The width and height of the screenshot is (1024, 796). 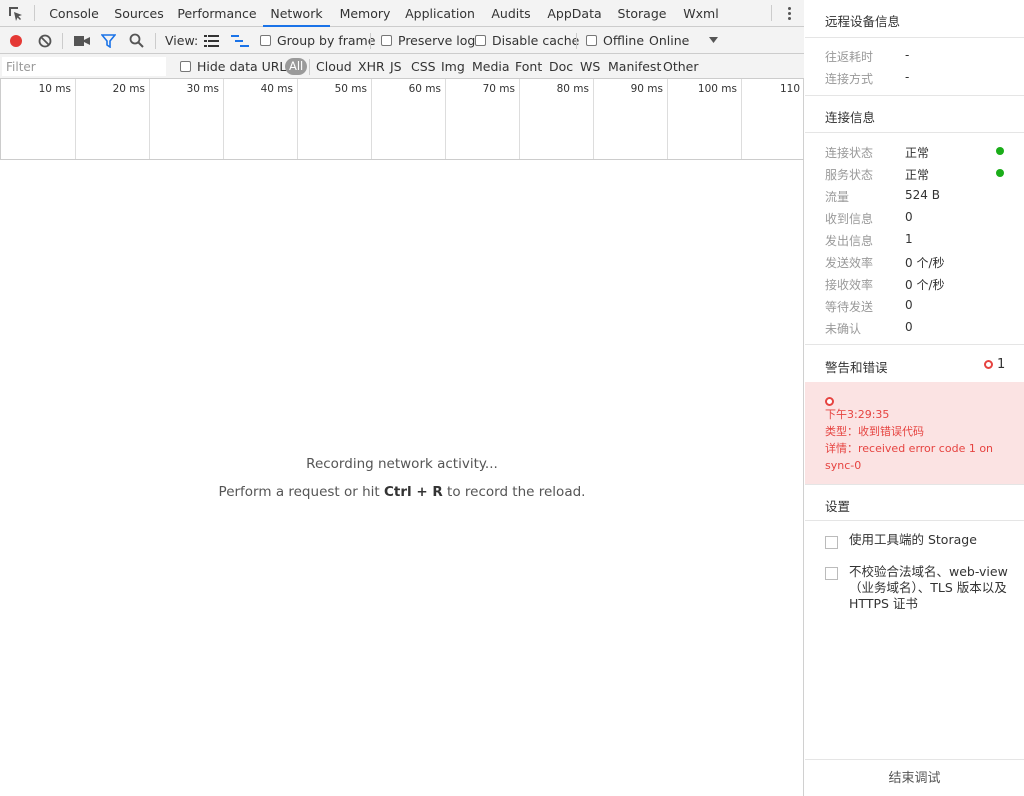 What do you see at coordinates (528, 66) in the screenshot?
I see `filter-type-font: Font` at bounding box center [528, 66].